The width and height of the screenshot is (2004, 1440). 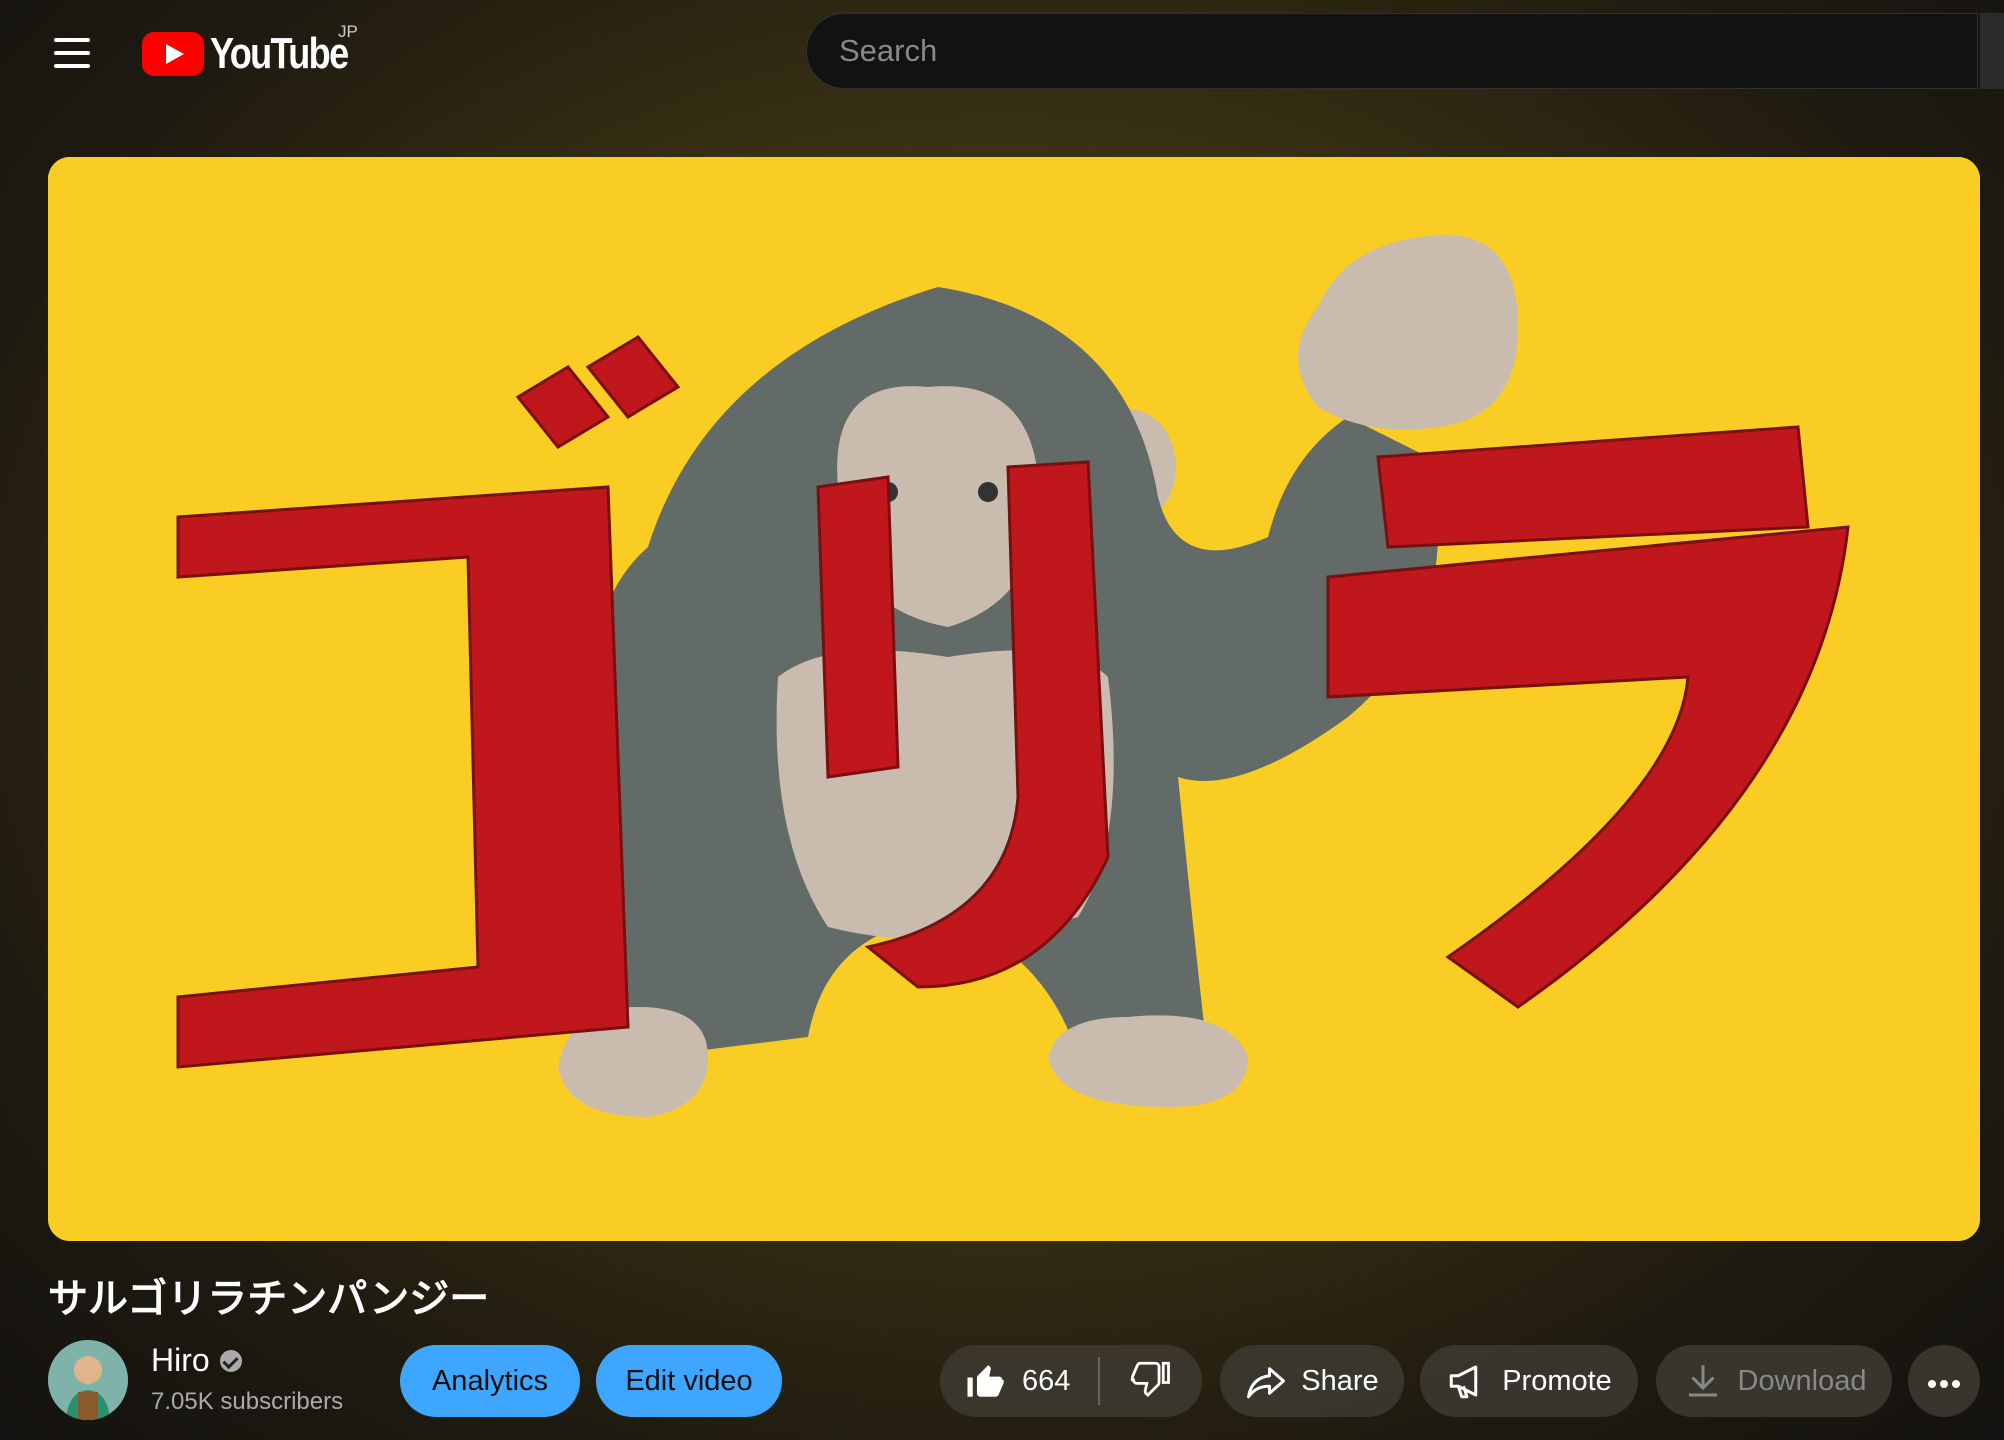 I want to click on download-icon, so click(x=1703, y=1381).